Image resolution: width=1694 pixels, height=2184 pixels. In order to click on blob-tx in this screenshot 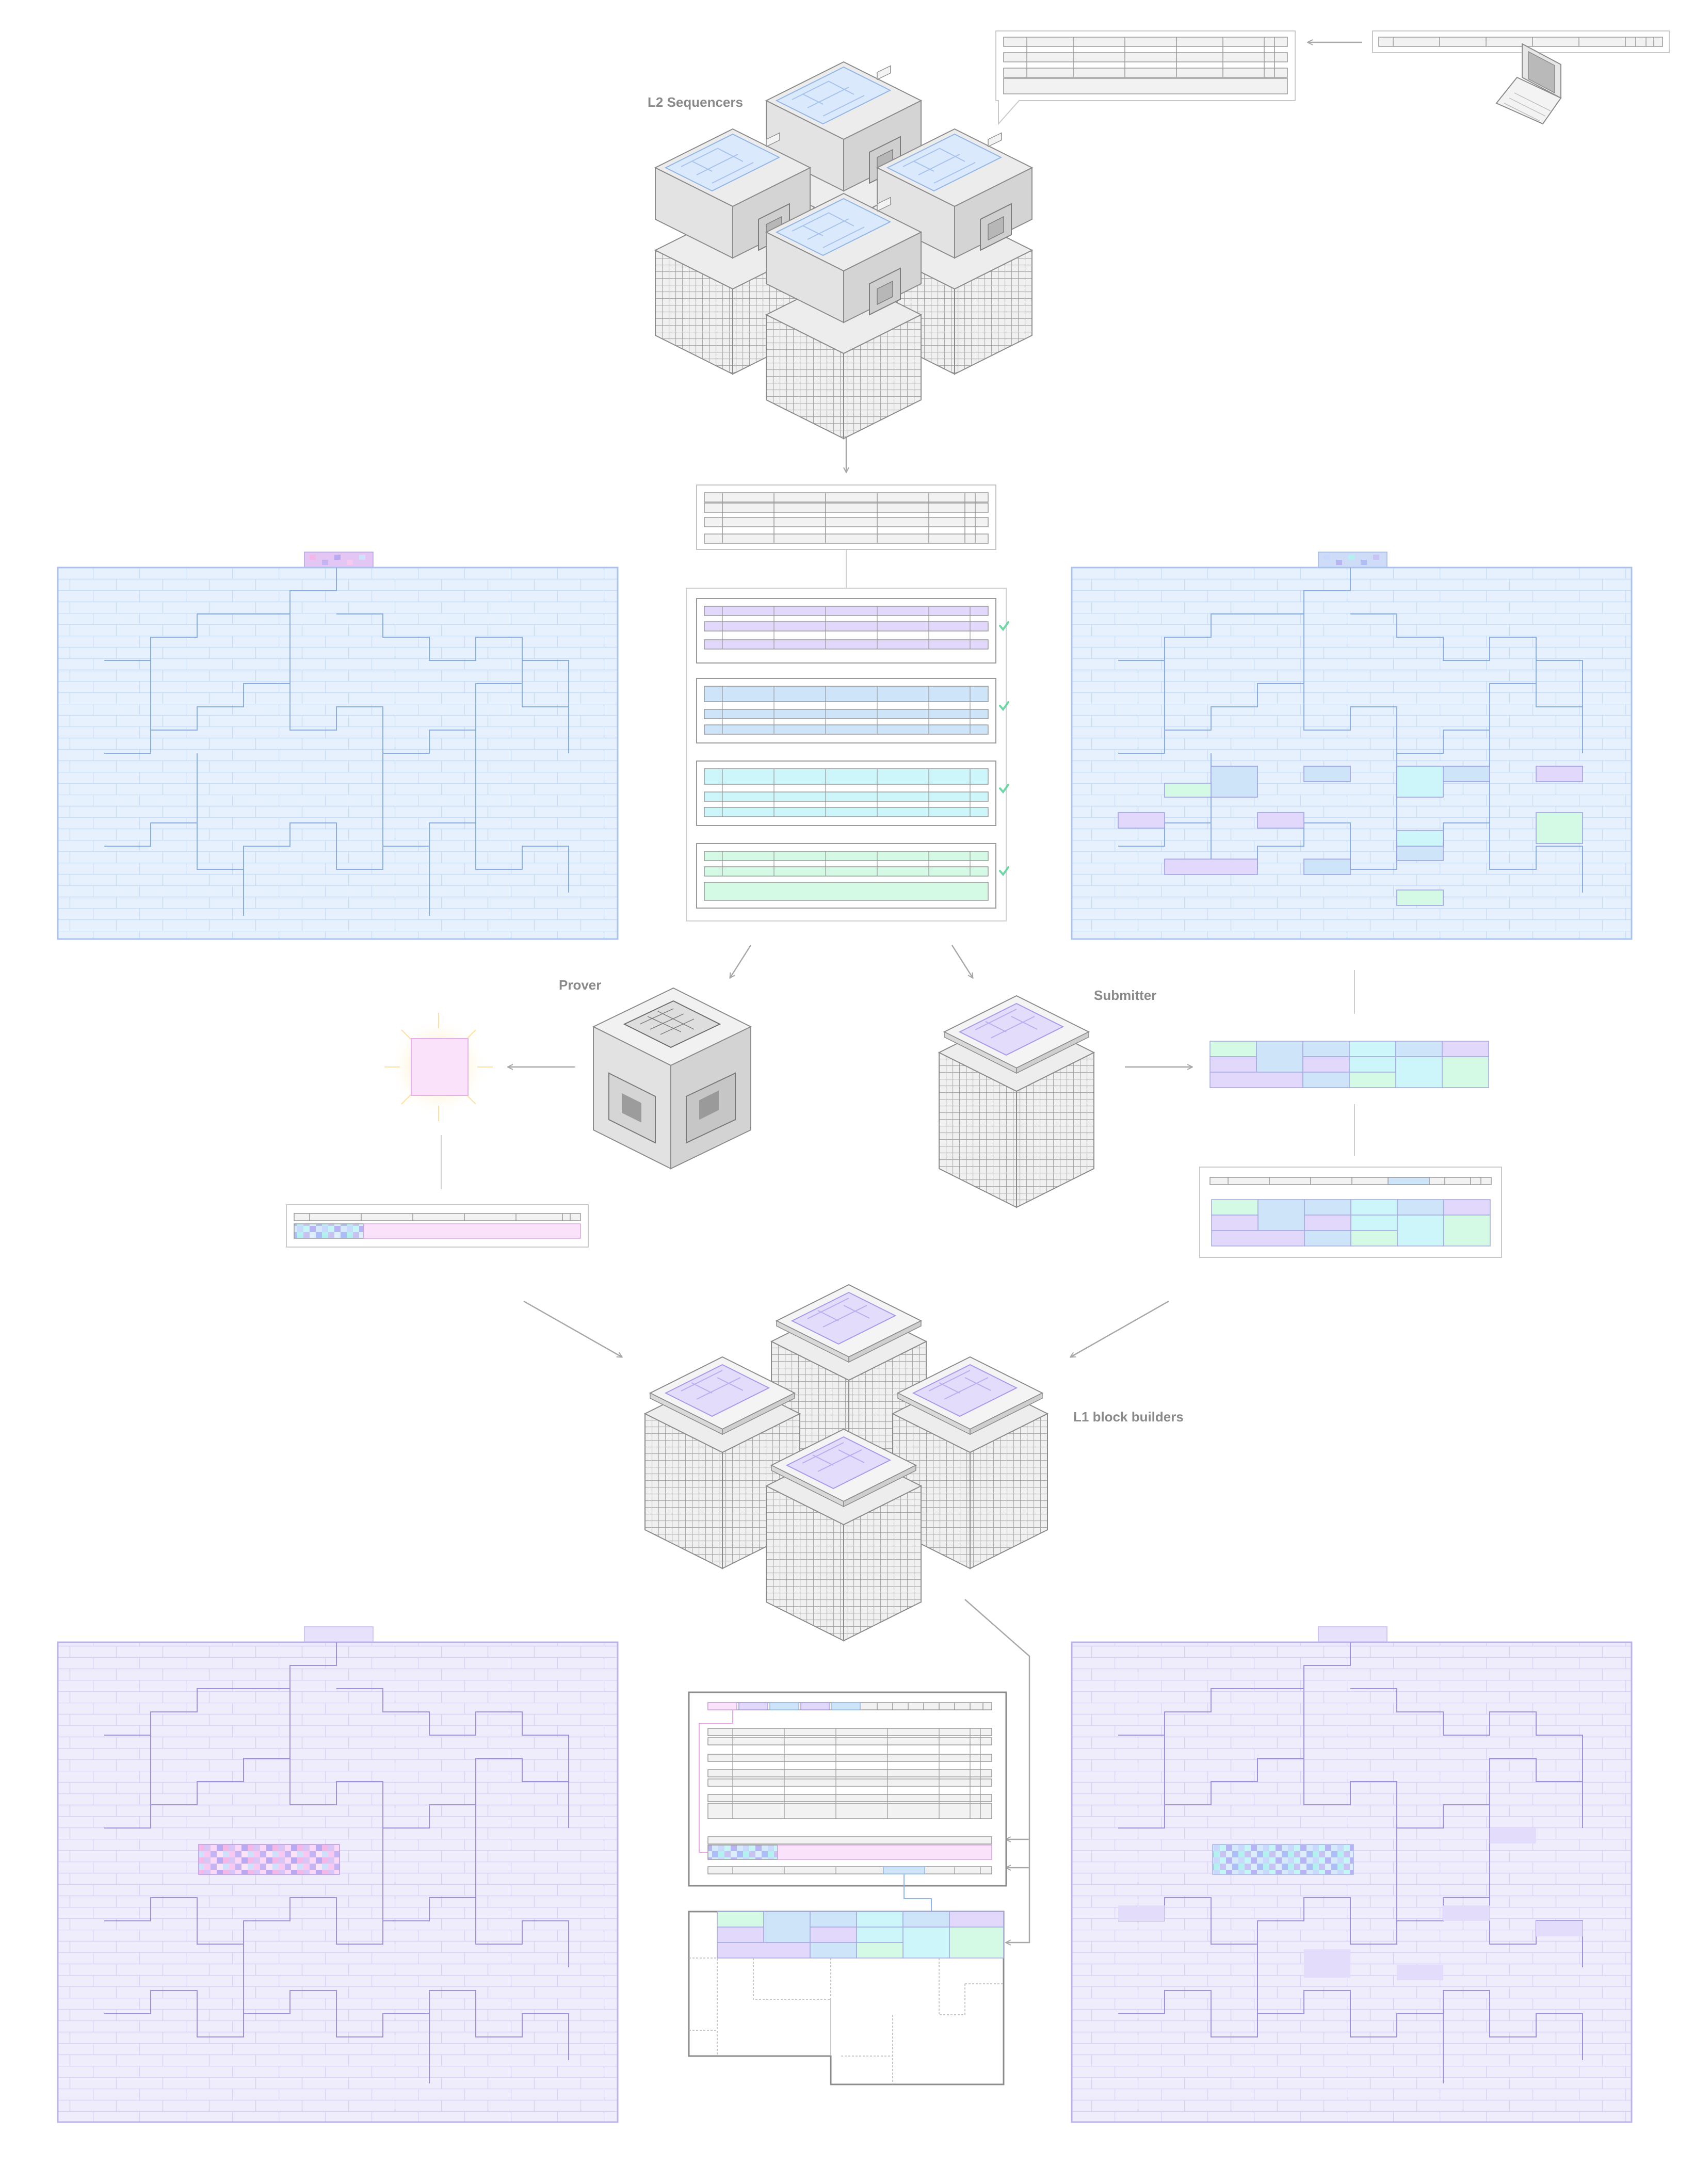, I will do `click(1351, 1212)`.